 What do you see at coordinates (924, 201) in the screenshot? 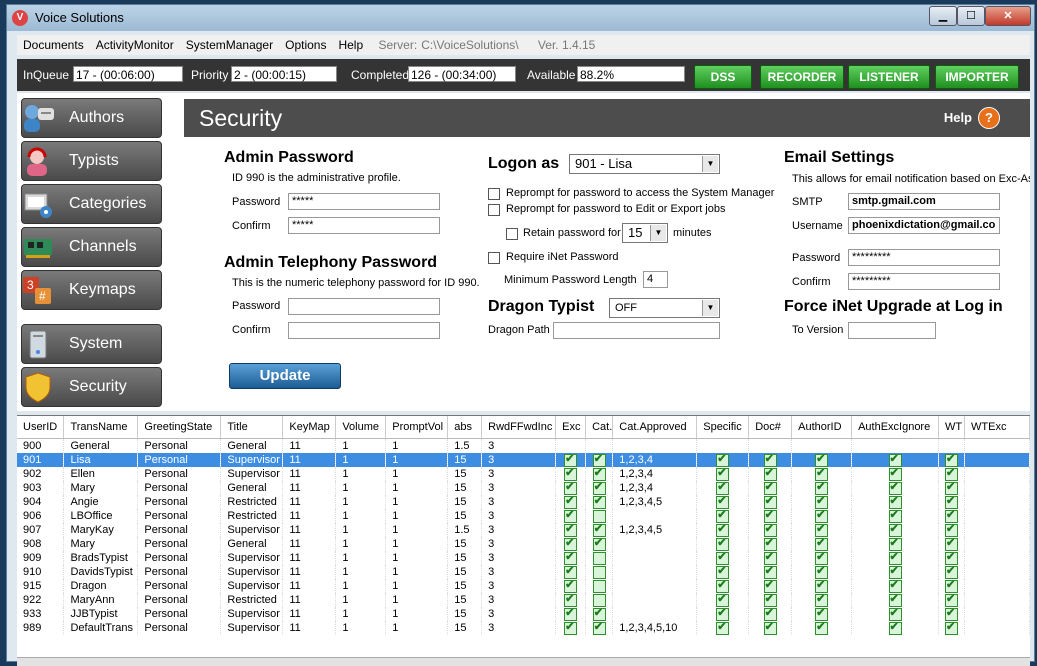
I see `smtp-field: smtp.gmail.com` at bounding box center [924, 201].